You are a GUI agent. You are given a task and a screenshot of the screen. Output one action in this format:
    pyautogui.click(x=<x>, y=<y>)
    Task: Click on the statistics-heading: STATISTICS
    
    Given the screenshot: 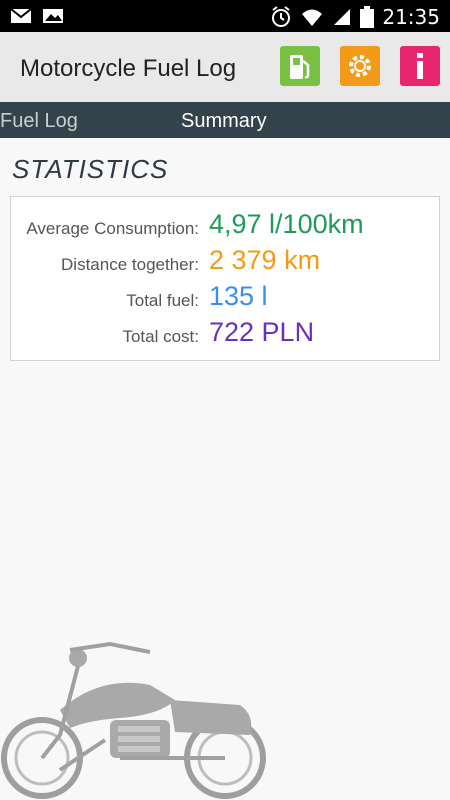 What is the action you would take?
    pyautogui.click(x=90, y=169)
    